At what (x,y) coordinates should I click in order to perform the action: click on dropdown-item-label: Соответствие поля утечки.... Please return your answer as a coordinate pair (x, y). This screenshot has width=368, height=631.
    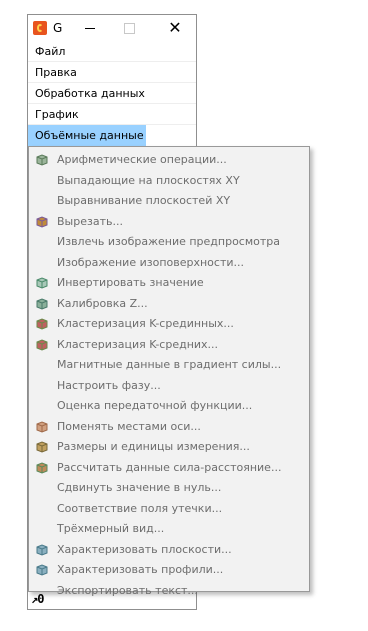
    Looking at the image, I should click on (140, 508).